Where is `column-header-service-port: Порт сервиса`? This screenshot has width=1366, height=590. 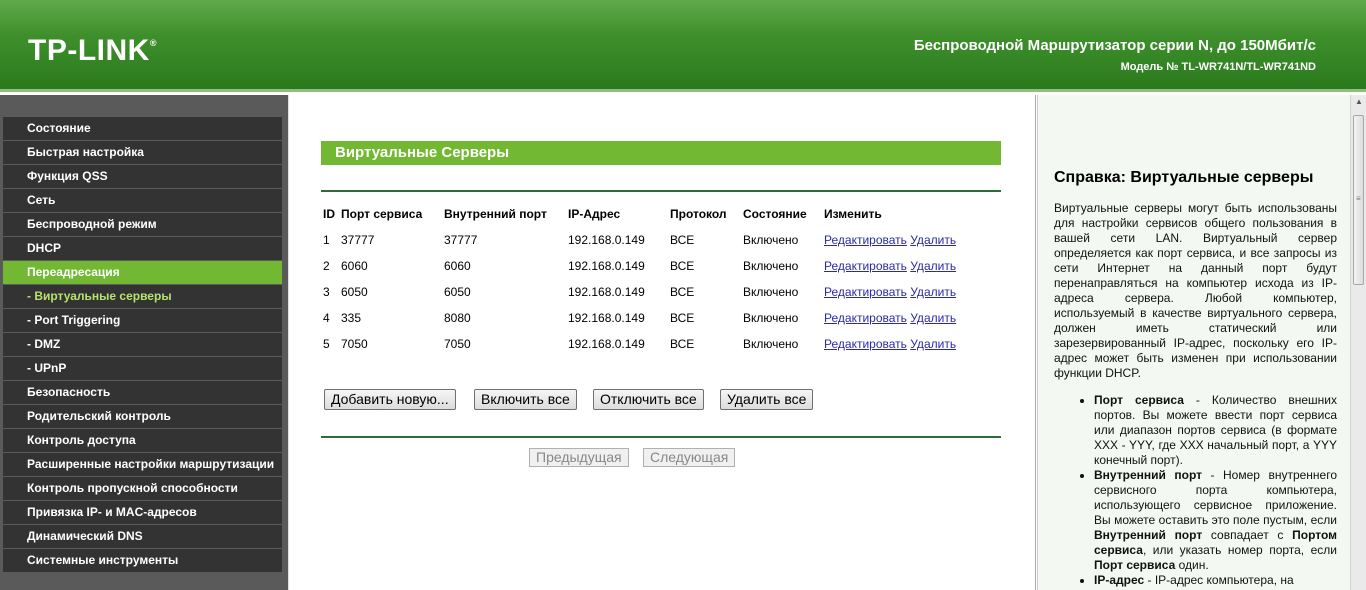 column-header-service-port: Порт сервиса is located at coordinates (382, 214).